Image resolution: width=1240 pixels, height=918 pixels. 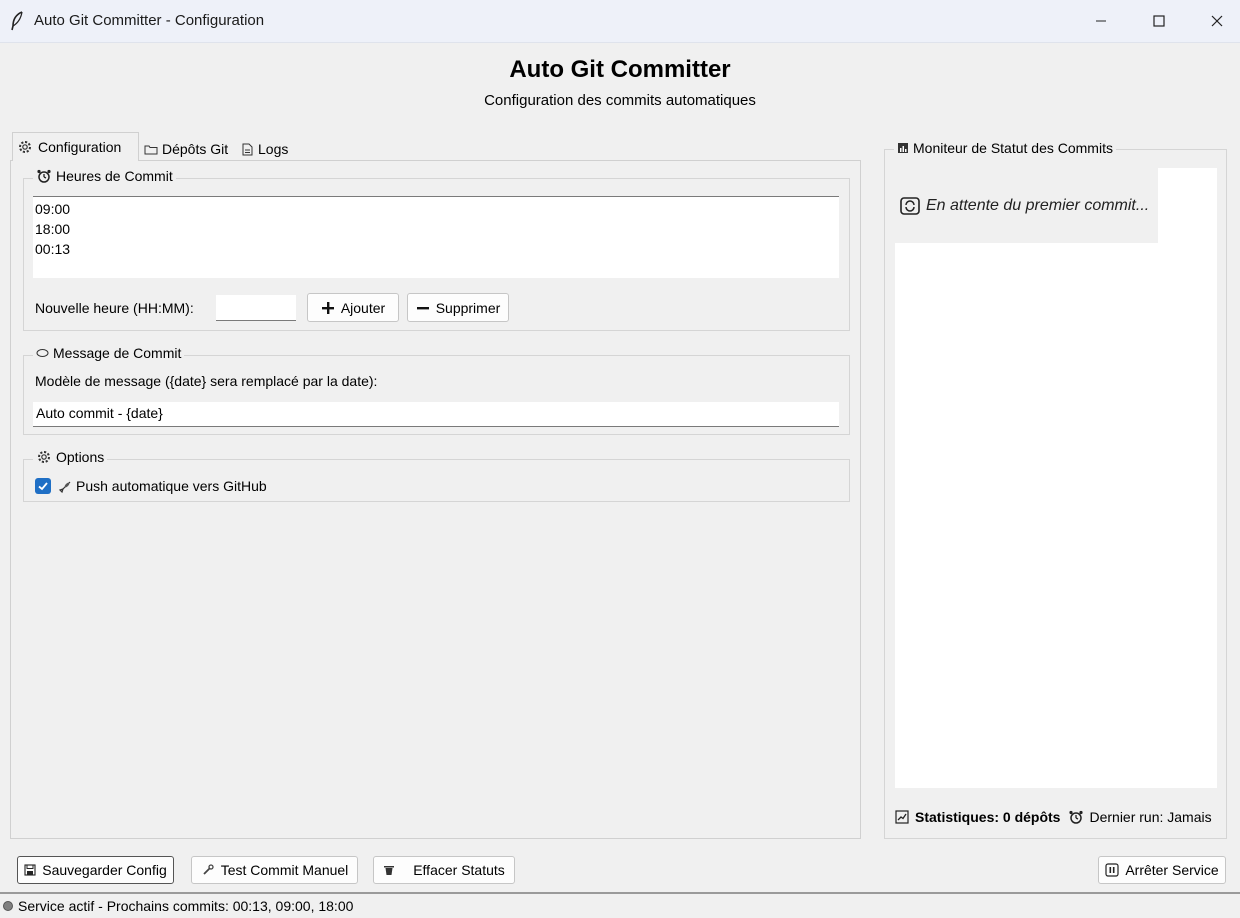 I want to click on tab-label: Logs, so click(x=273, y=149).